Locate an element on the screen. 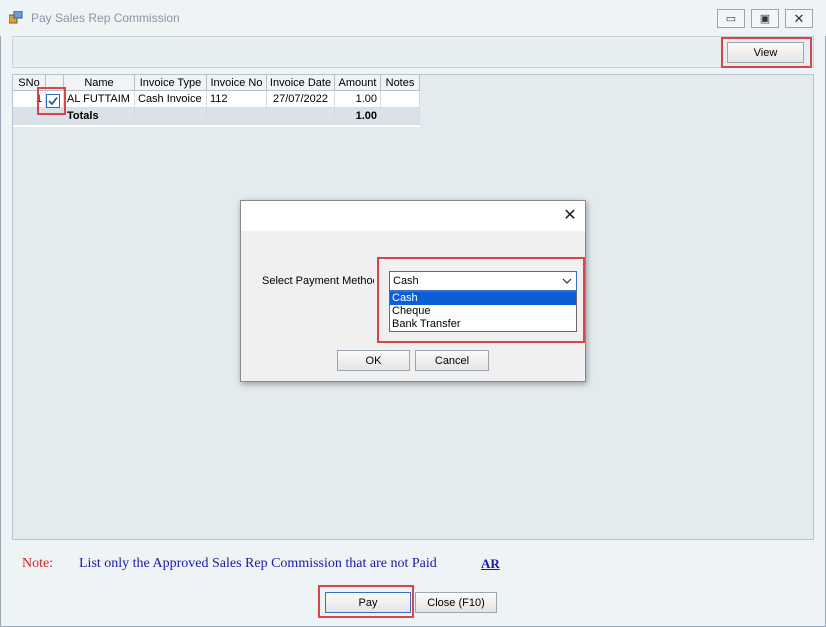 The height and width of the screenshot is (627, 826). totals-label: Totals is located at coordinates (99, 116).